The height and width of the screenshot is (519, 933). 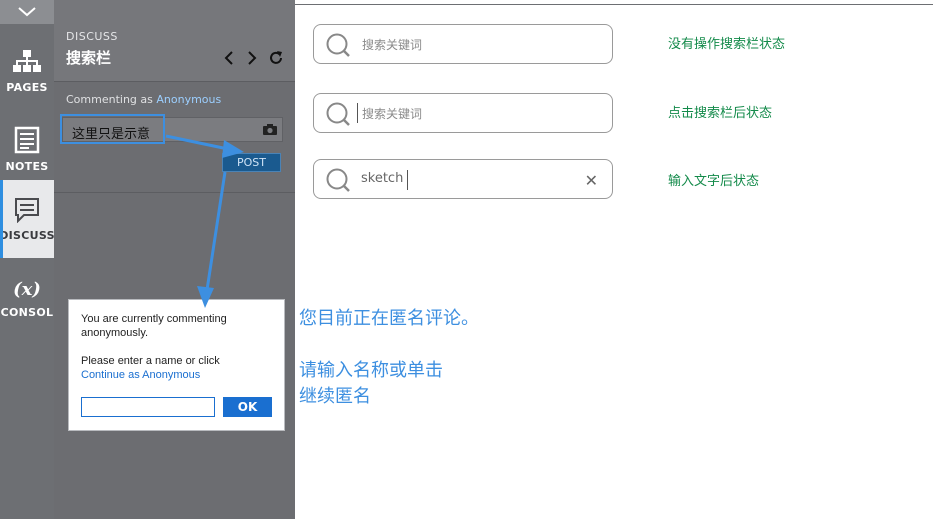 I want to click on commenting-prefix: Commenting as, so click(x=109, y=99).